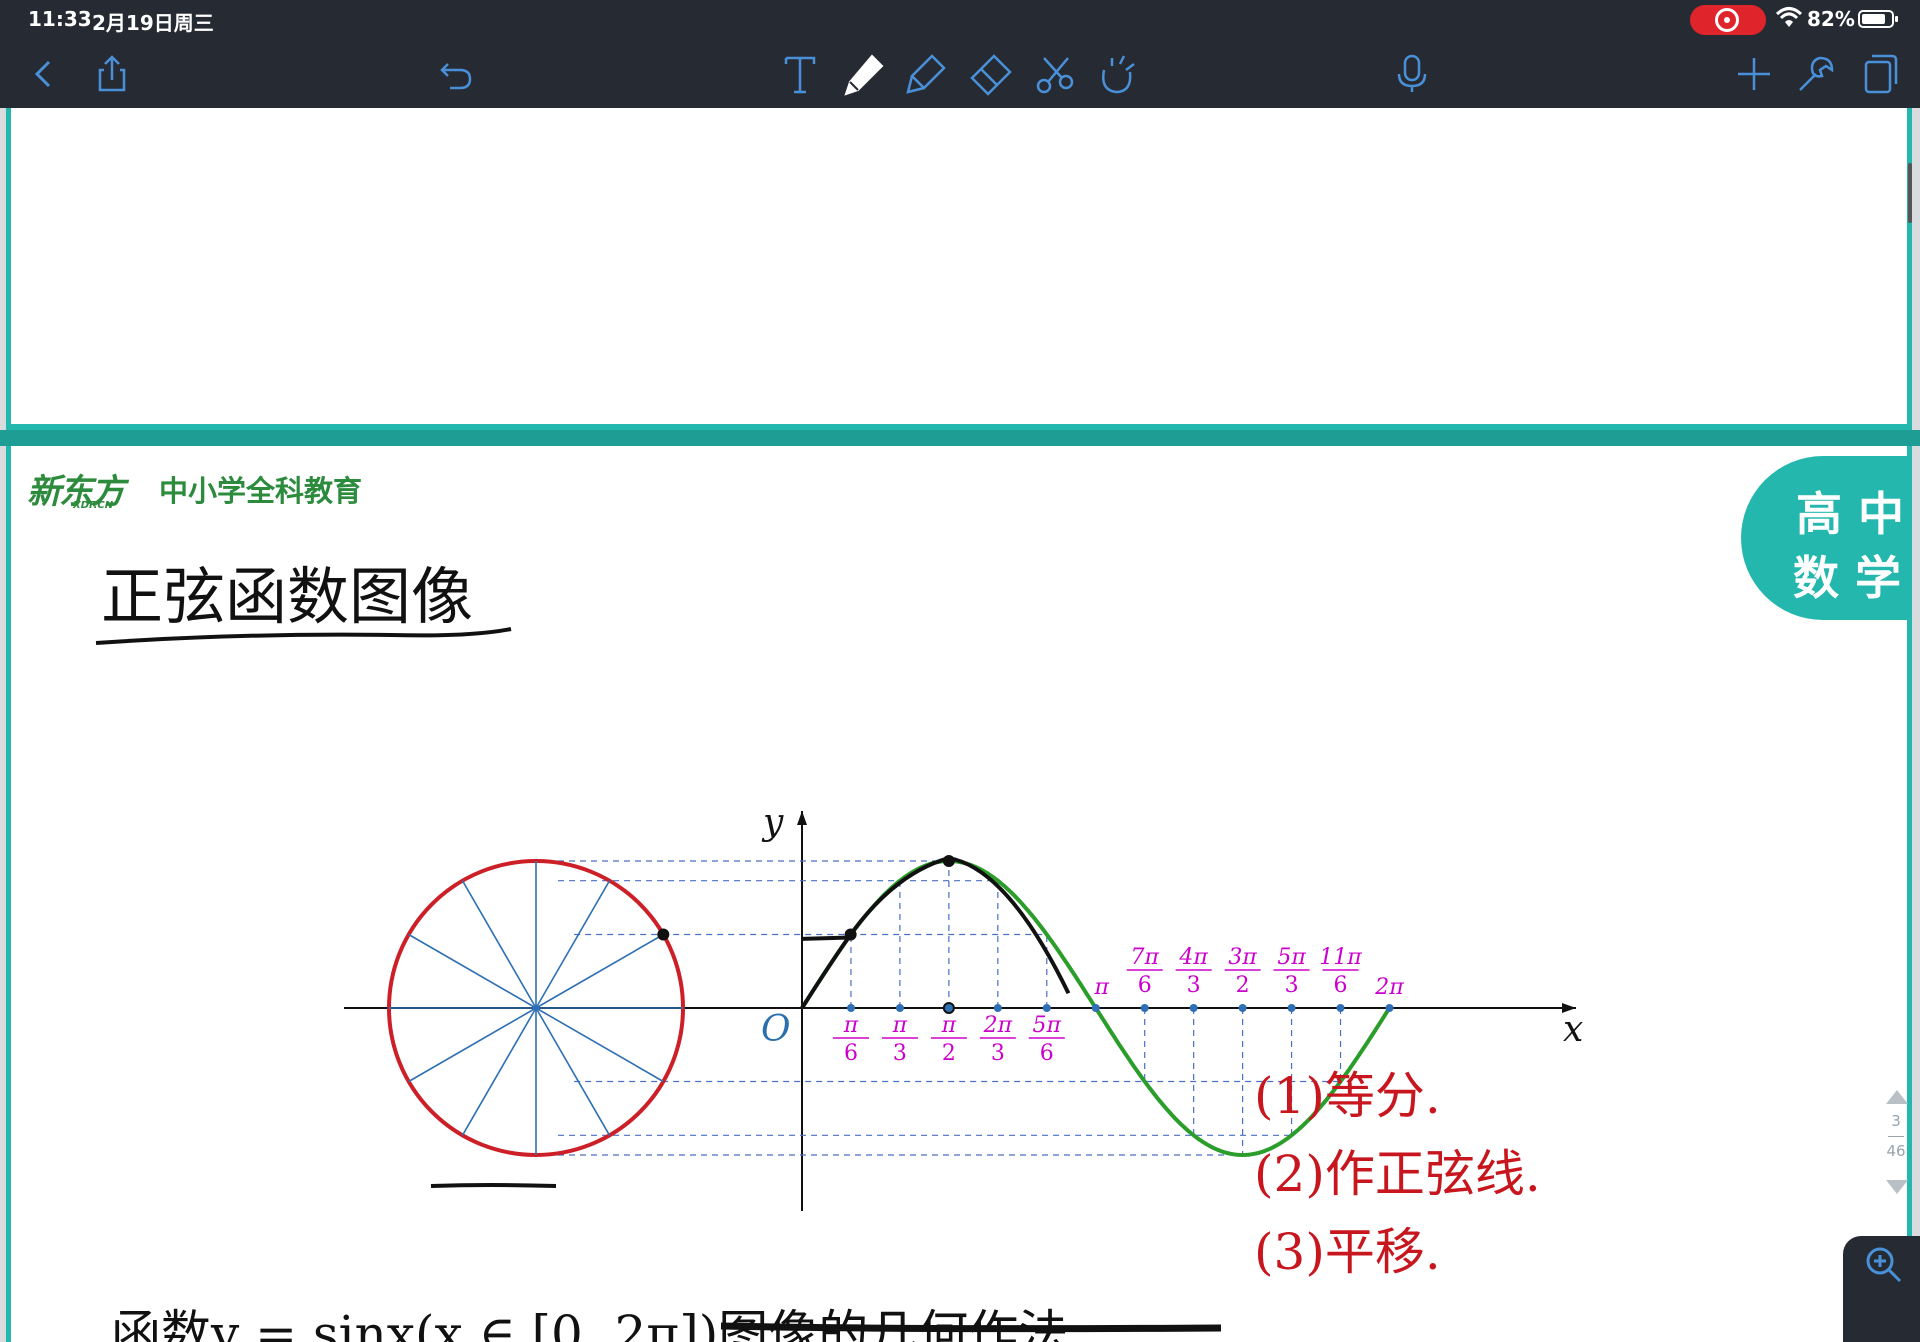 This screenshot has height=1342, width=1920. I want to click on y-axis-label: y, so click(772, 822).